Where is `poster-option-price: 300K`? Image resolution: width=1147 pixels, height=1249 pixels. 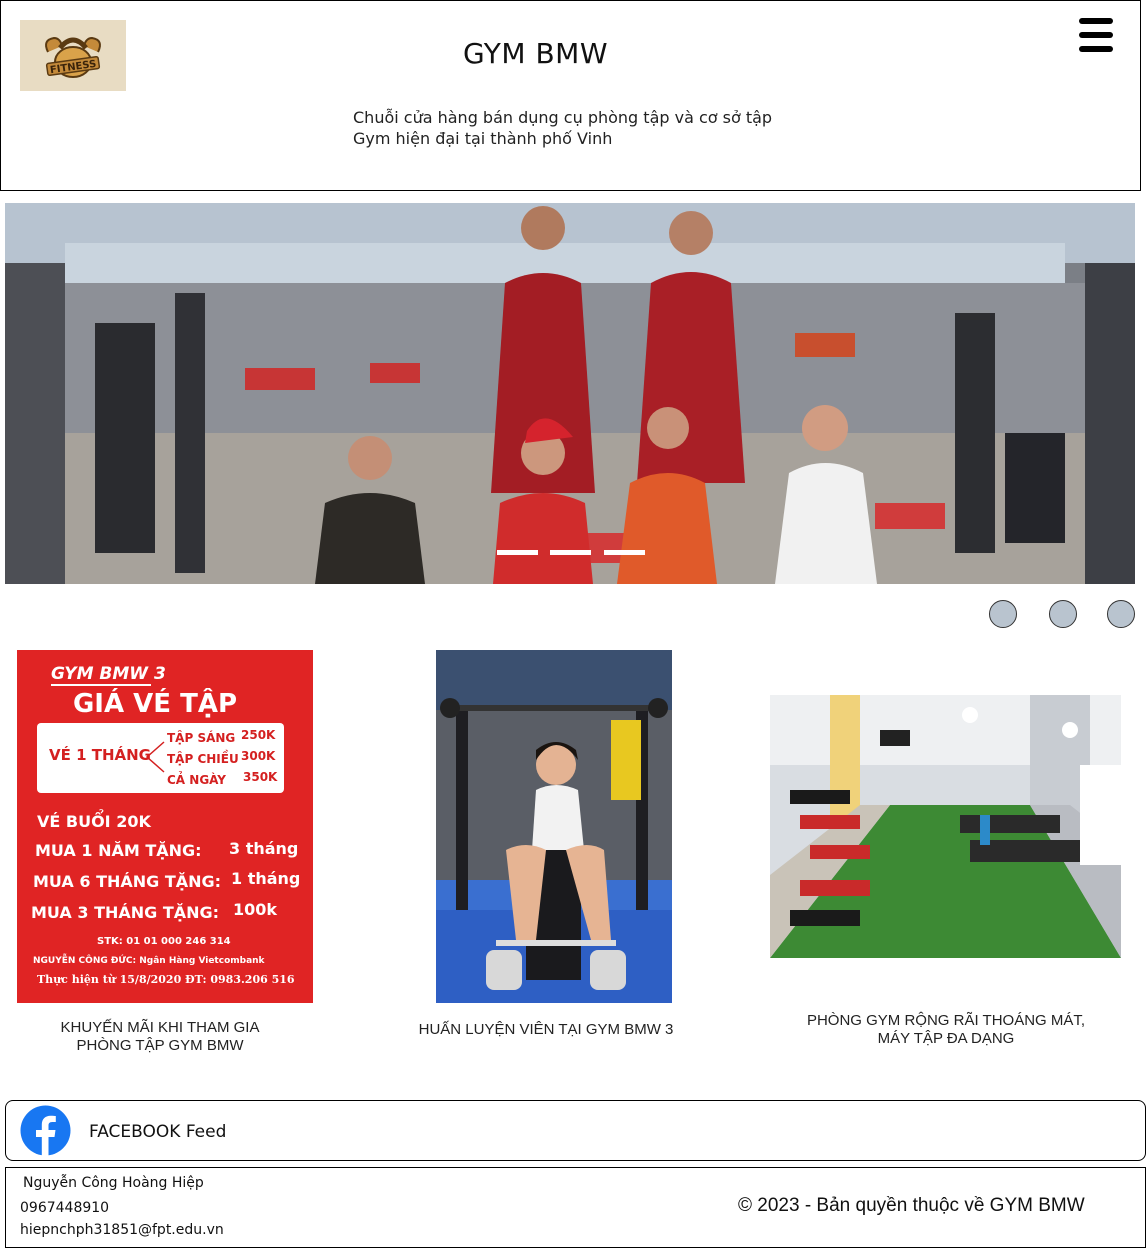 poster-option-price: 300K is located at coordinates (258, 756).